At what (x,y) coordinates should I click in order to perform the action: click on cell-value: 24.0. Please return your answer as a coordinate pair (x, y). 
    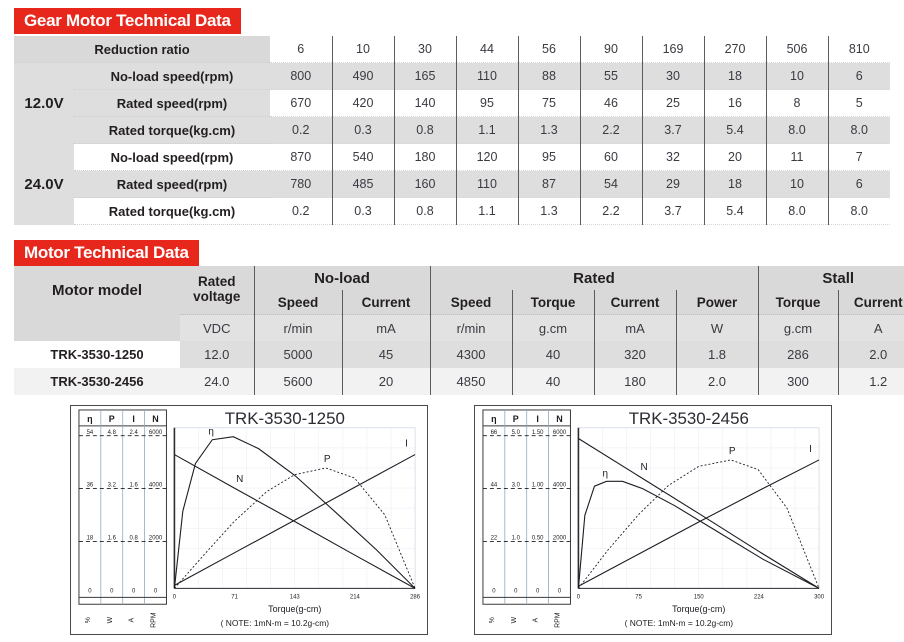
    Looking at the image, I should click on (217, 381).